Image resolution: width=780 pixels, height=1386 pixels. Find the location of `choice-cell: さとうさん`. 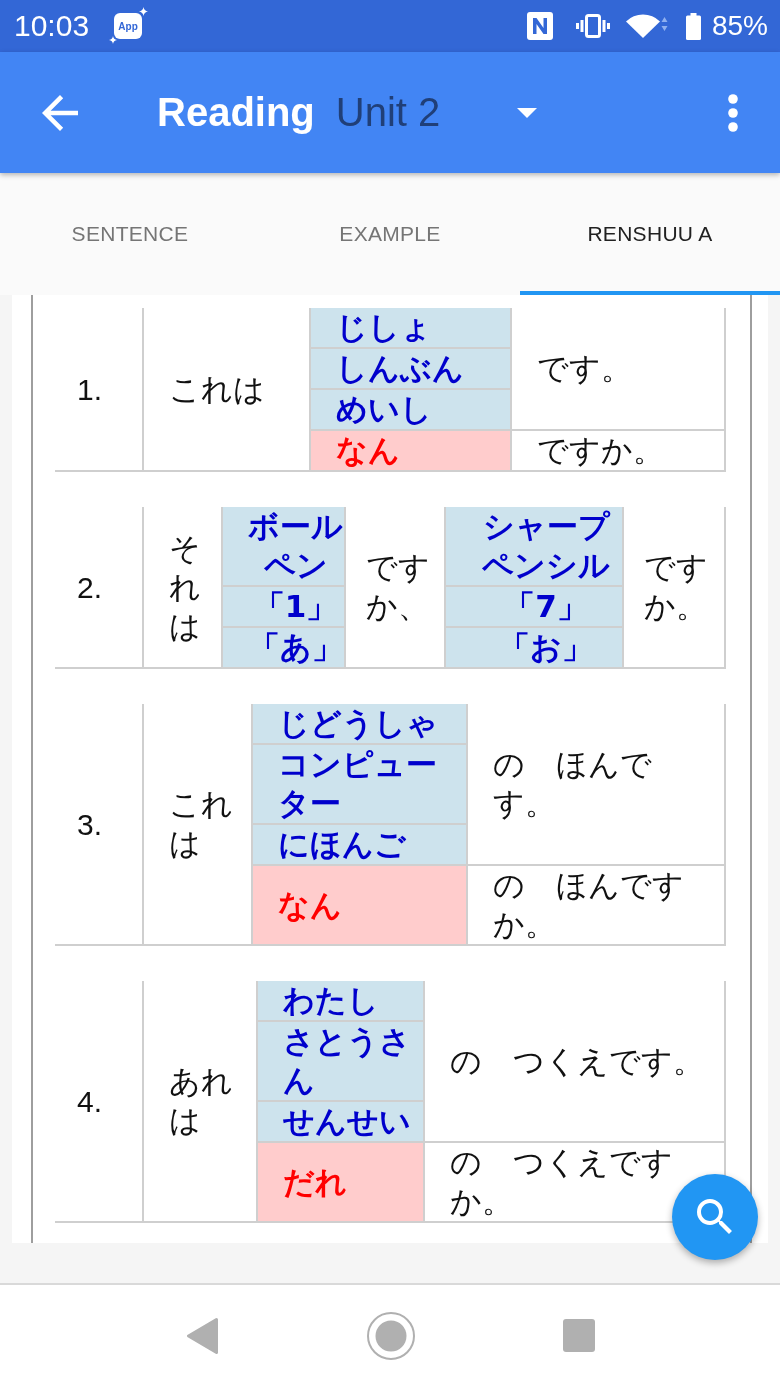

choice-cell: さとうさん is located at coordinates (340, 1061).